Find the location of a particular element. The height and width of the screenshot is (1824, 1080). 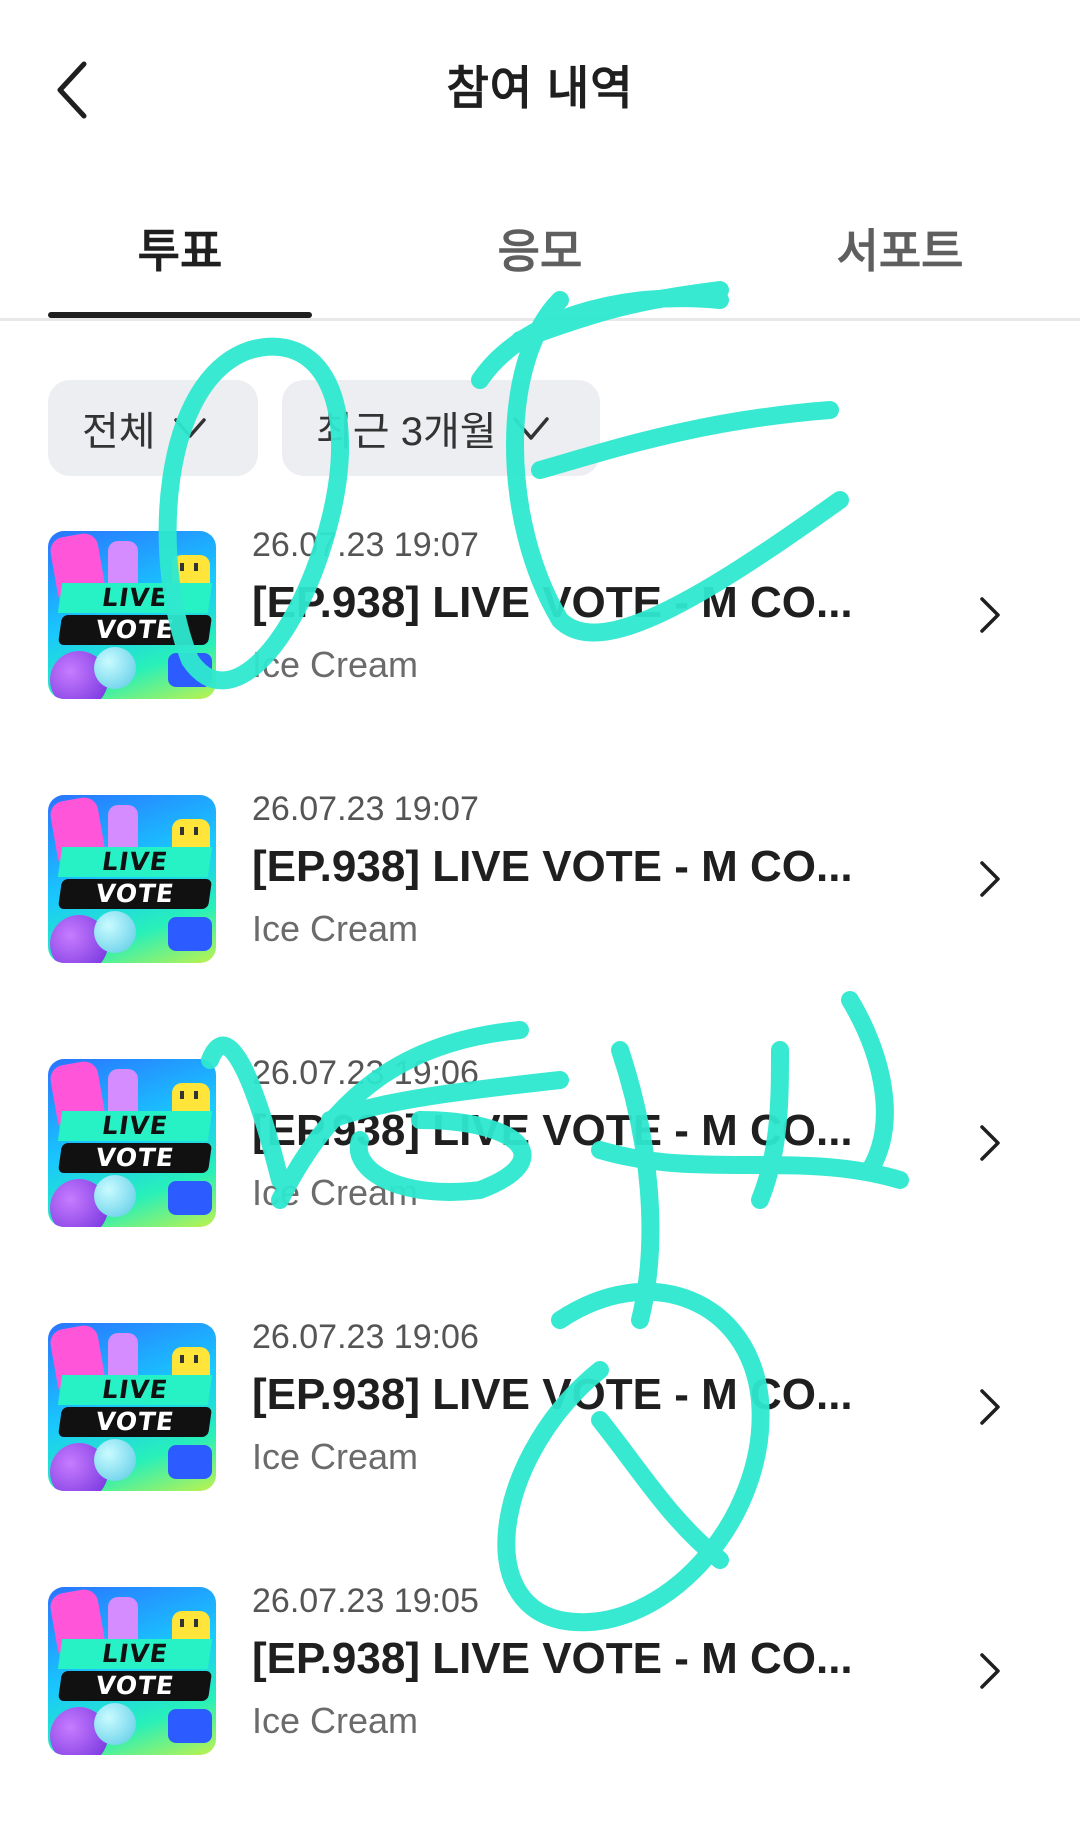

tab-vote: 투표 is located at coordinates (180, 248).